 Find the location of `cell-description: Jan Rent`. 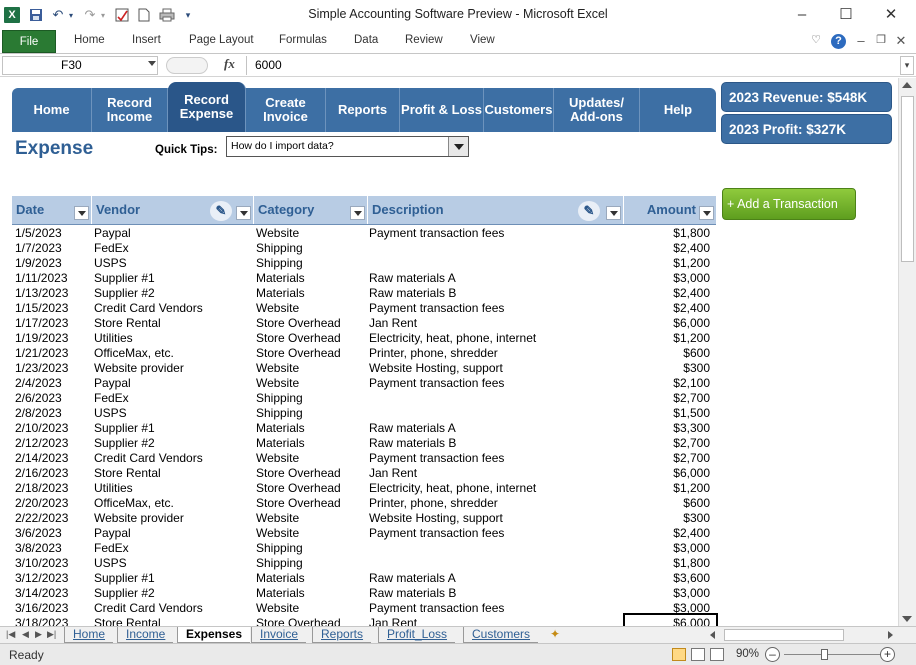

cell-description: Jan Rent is located at coordinates (494, 621).